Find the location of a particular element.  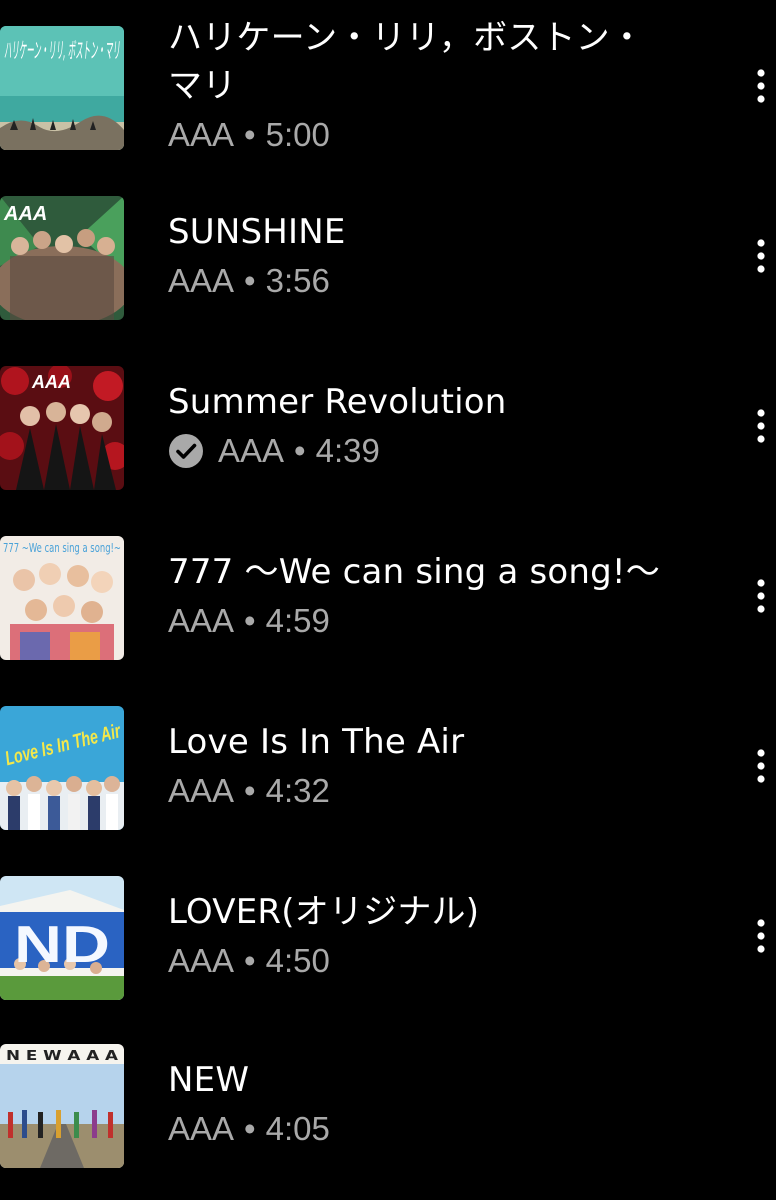

track-title: SUNSHINE is located at coordinates (257, 232).